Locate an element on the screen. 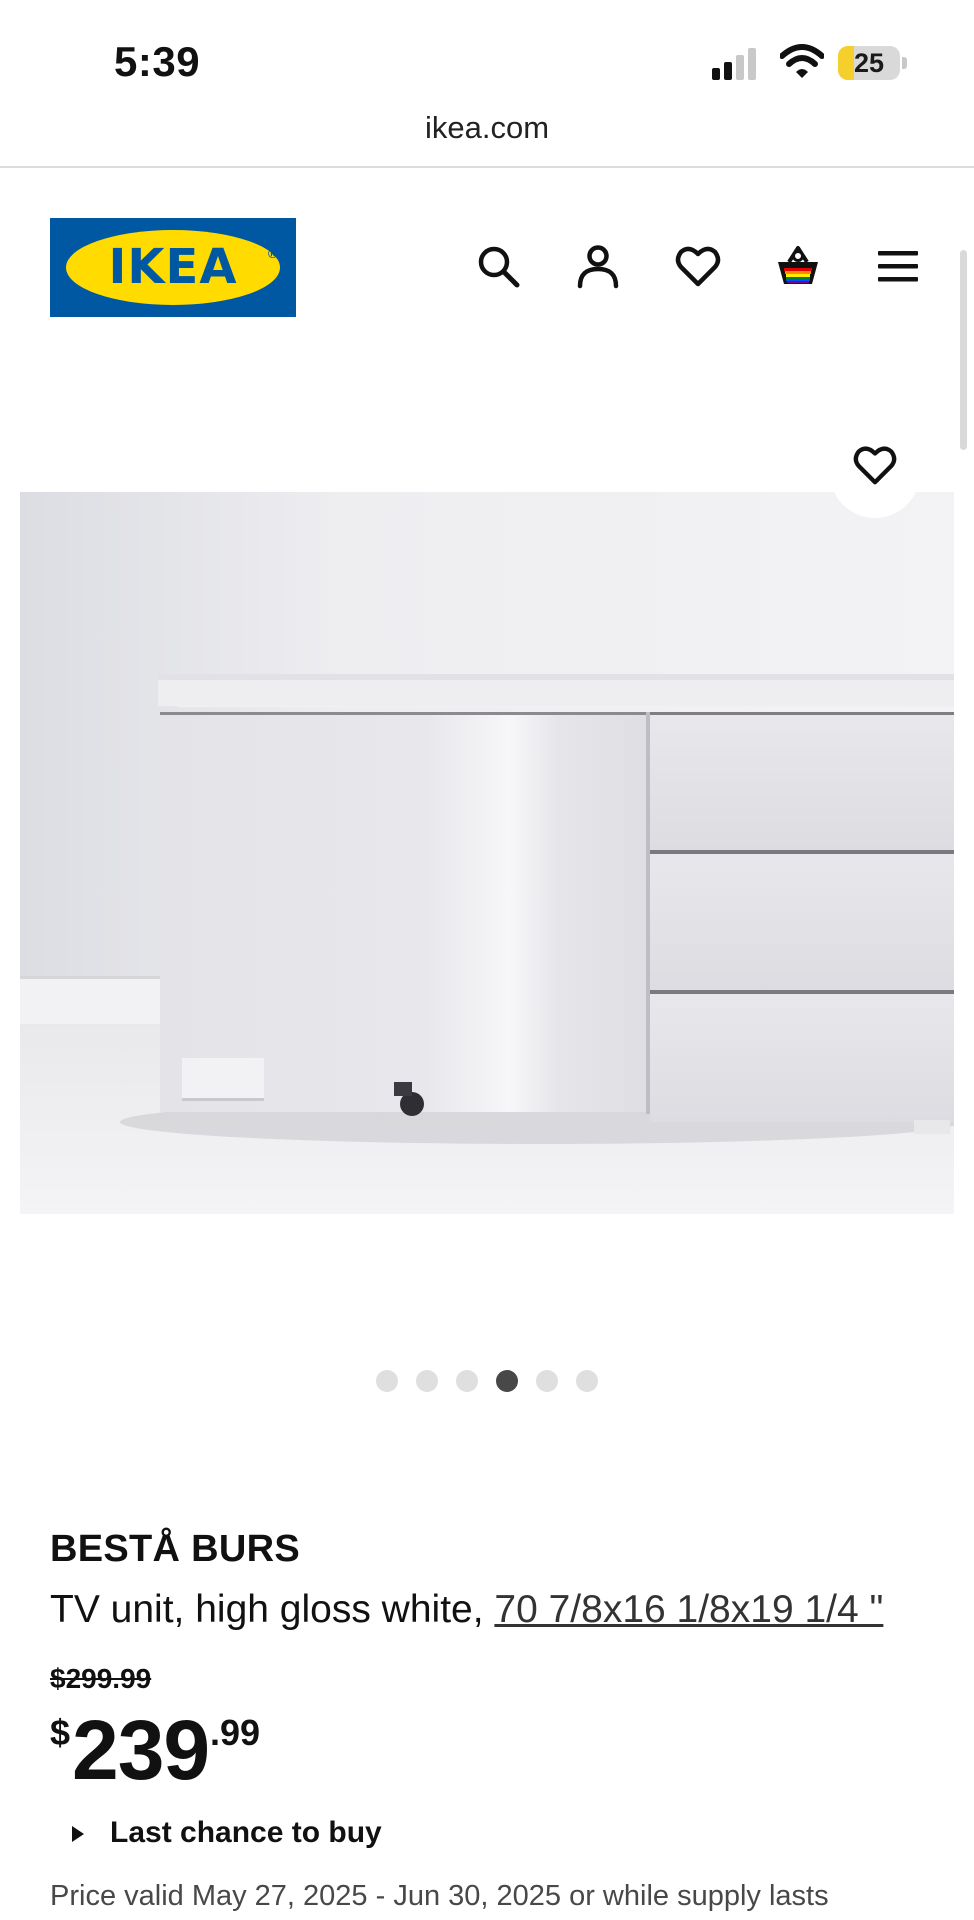 Image resolution: width=974 pixels, height=1920 pixels. battery-icon: 25 is located at coordinates (873, 64).